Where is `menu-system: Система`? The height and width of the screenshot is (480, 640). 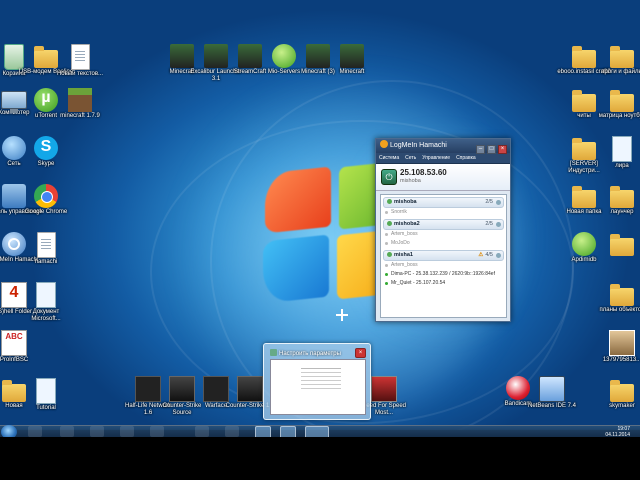 menu-system: Система is located at coordinates (389, 158).